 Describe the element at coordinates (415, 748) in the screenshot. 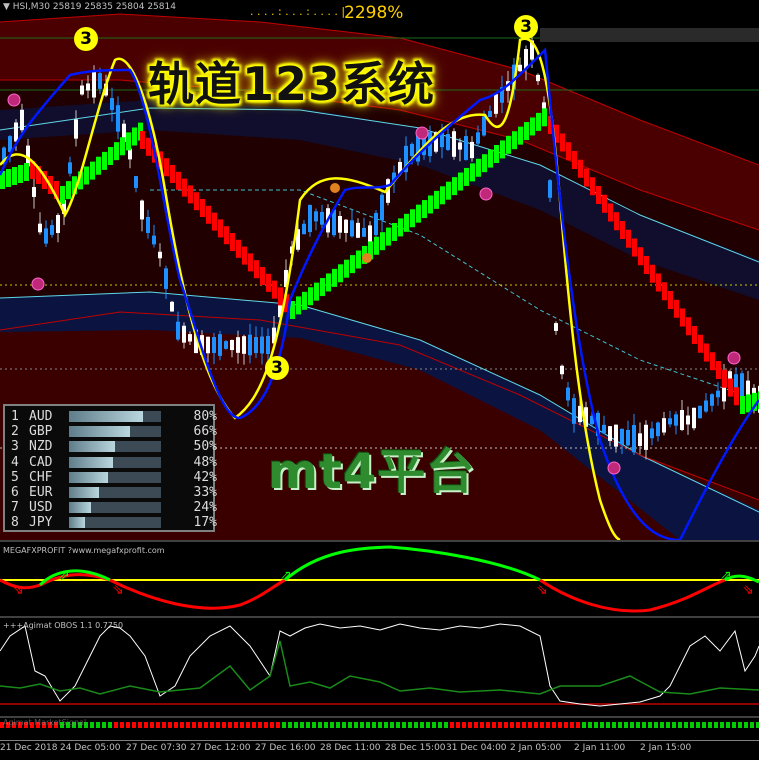

I see `time-axis-label: 28 Dec 15:00` at that location.